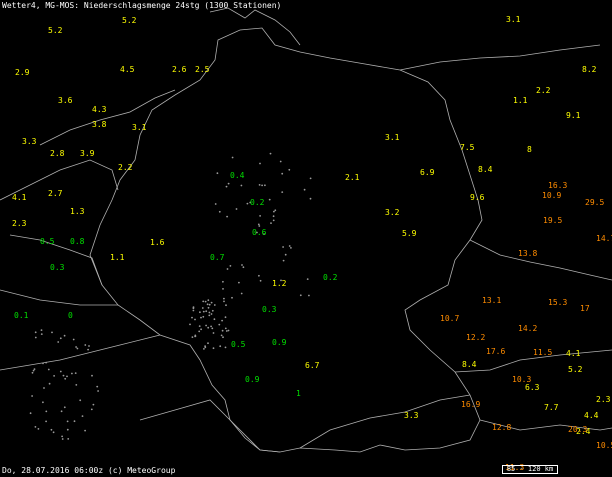 Image resolution: width=612 pixels, height=477 pixels. Describe the element at coordinates (65, 100) in the screenshot. I see `station-value: 3.6` at that location.